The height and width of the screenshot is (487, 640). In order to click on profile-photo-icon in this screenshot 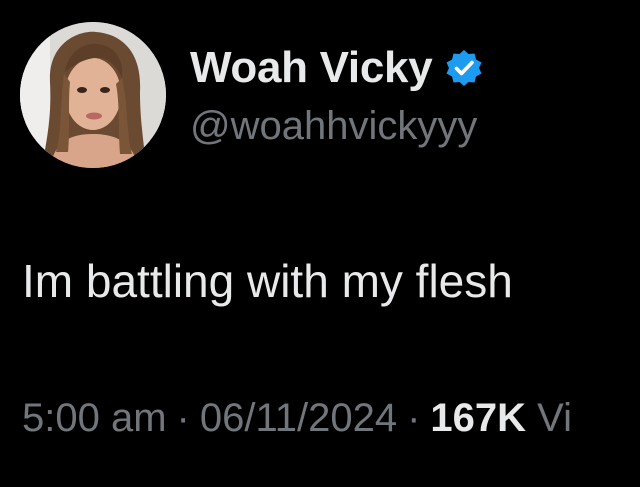, I will do `click(93, 95)`.